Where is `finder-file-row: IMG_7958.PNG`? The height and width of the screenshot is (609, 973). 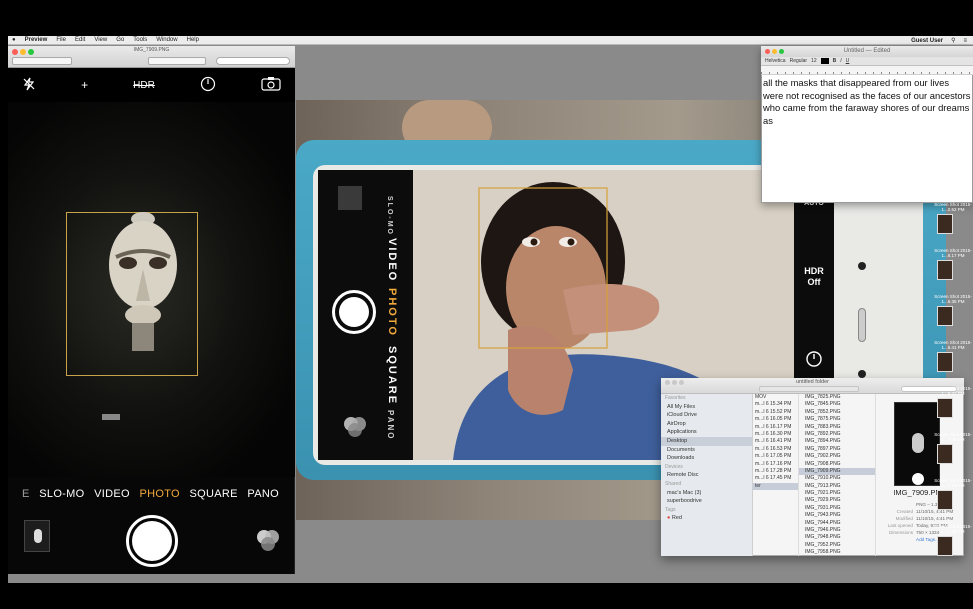 finder-file-row: IMG_7958.PNG is located at coordinates (837, 552).